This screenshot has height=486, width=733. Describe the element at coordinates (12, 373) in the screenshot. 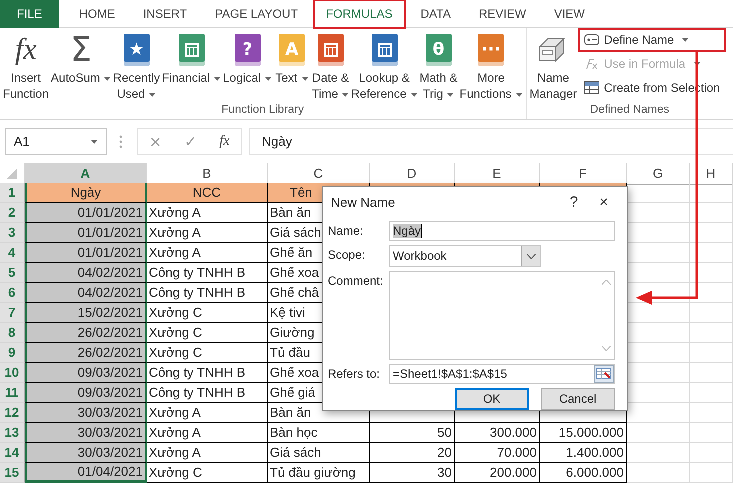

I see `row-header: 10` at that location.